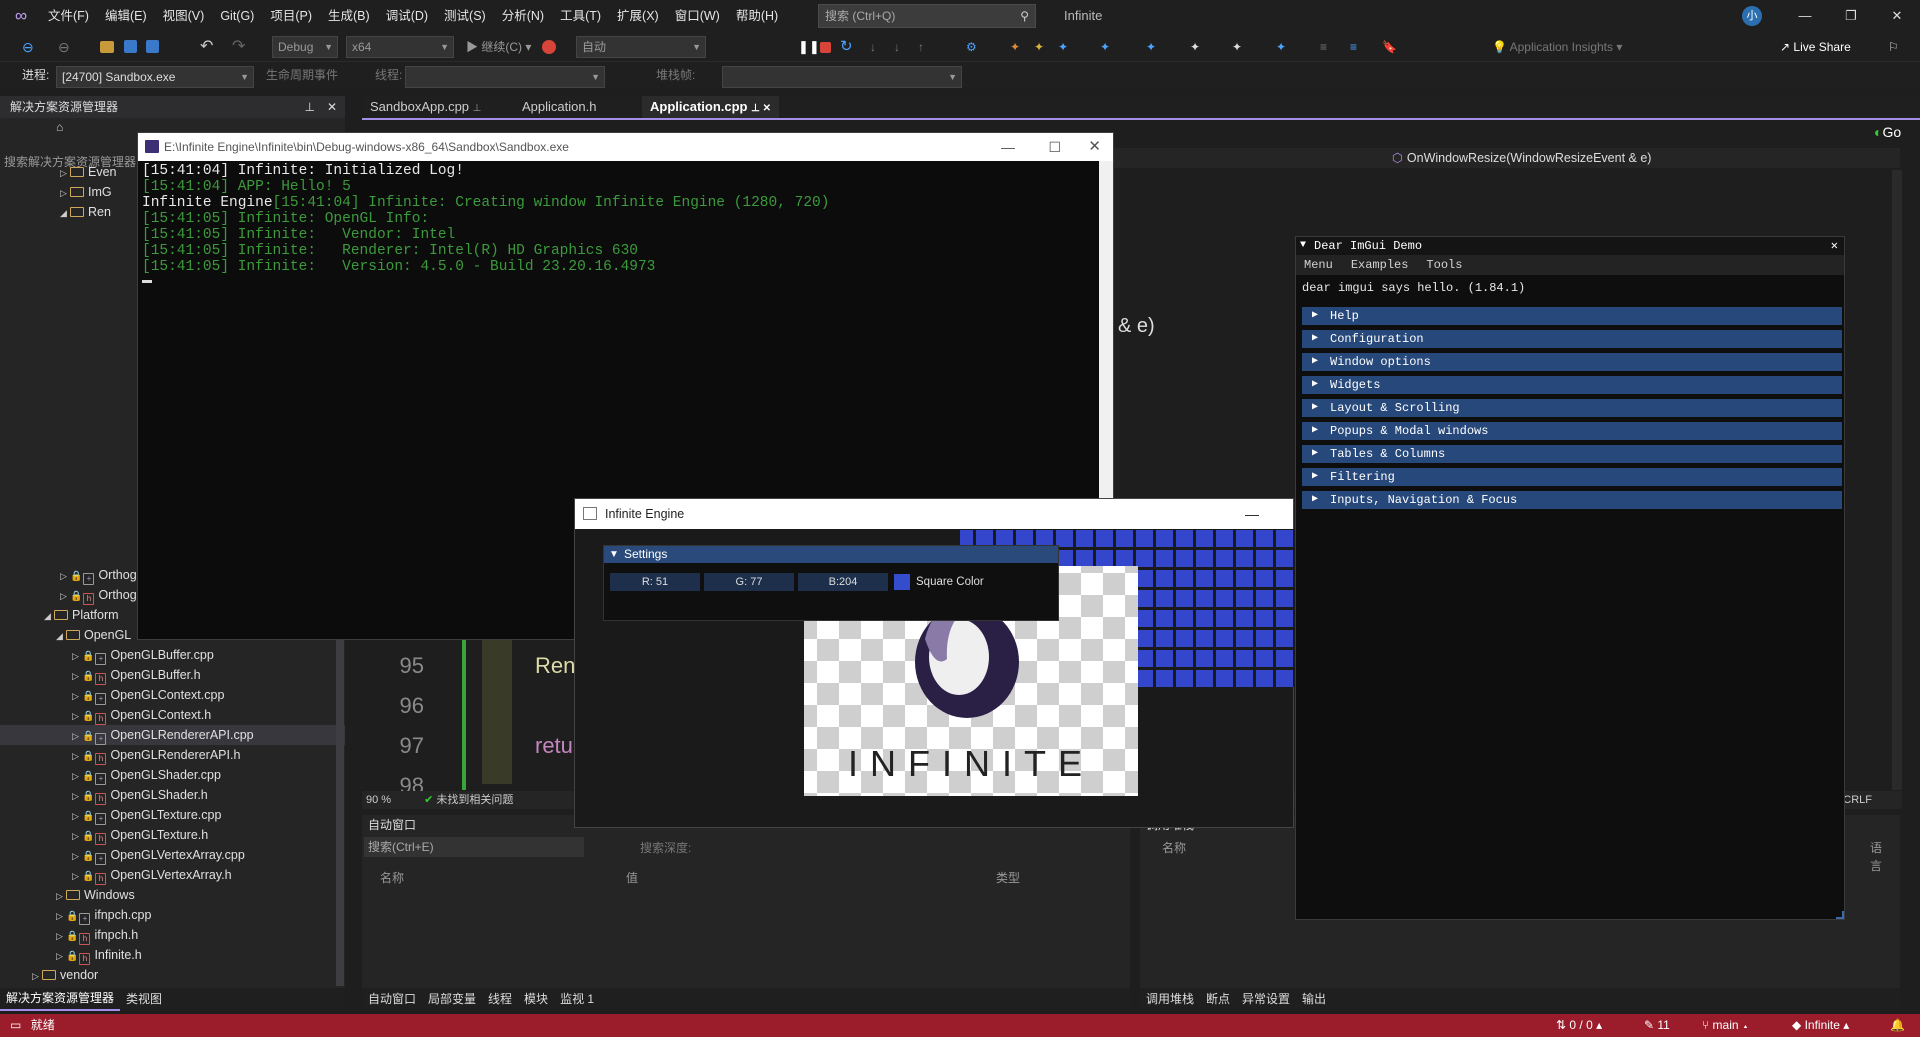 Image resolution: width=1920 pixels, height=1037 pixels. What do you see at coordinates (809, 47) in the screenshot?
I see `pause-icon: ❚❚` at bounding box center [809, 47].